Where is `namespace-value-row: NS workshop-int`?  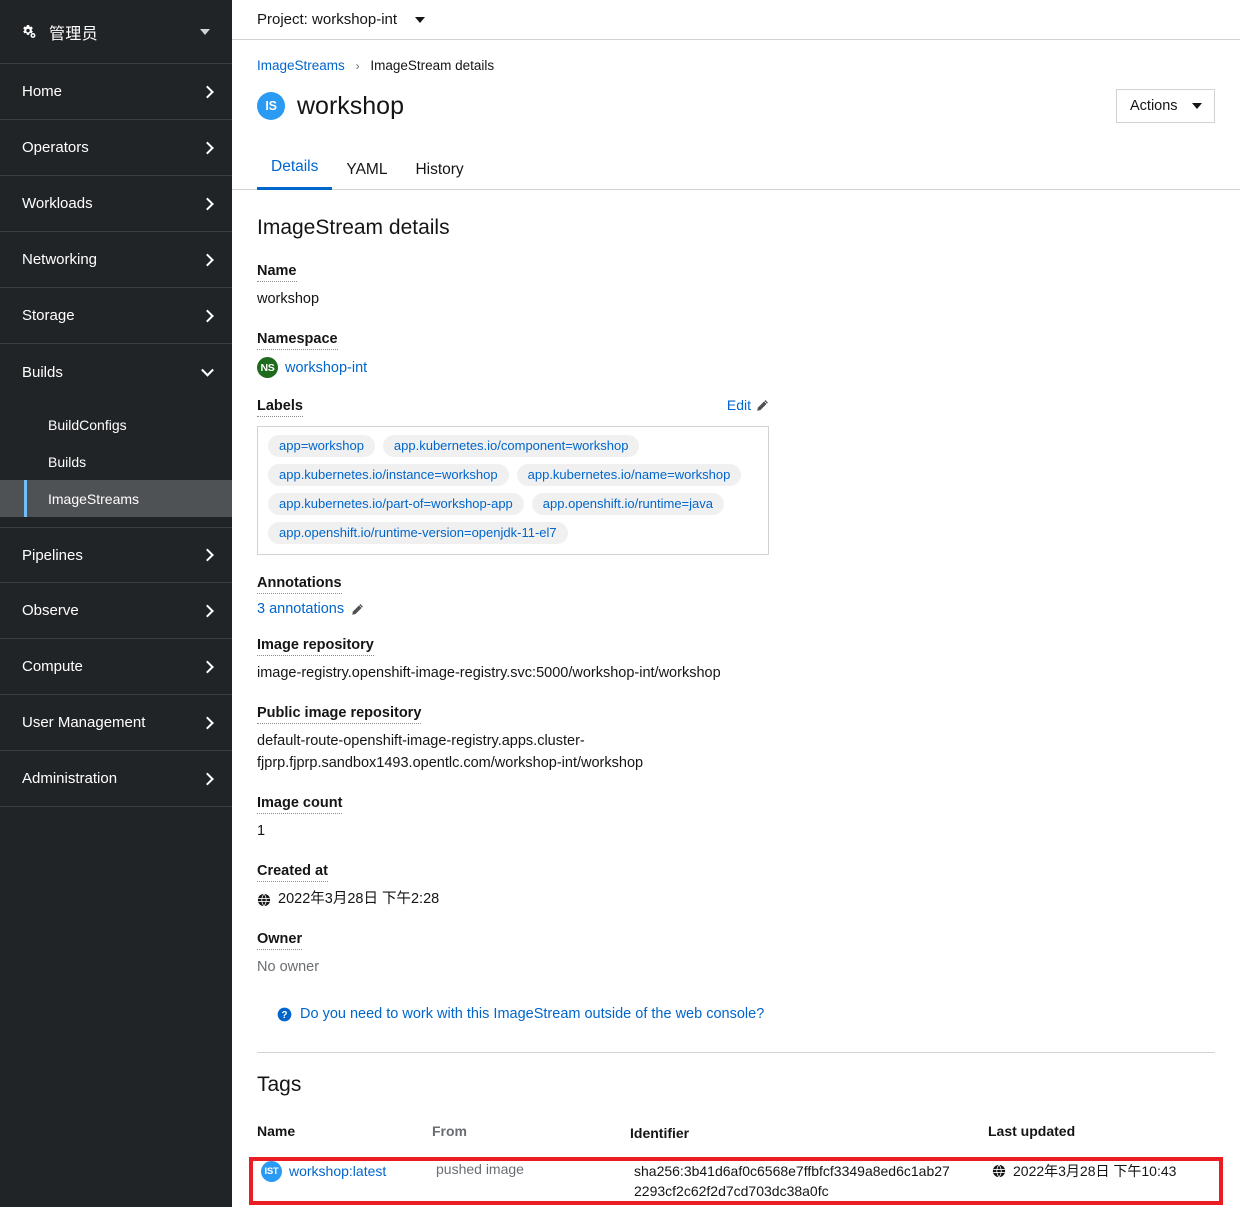
namespace-value-row: NS workshop-int is located at coordinates (736, 367).